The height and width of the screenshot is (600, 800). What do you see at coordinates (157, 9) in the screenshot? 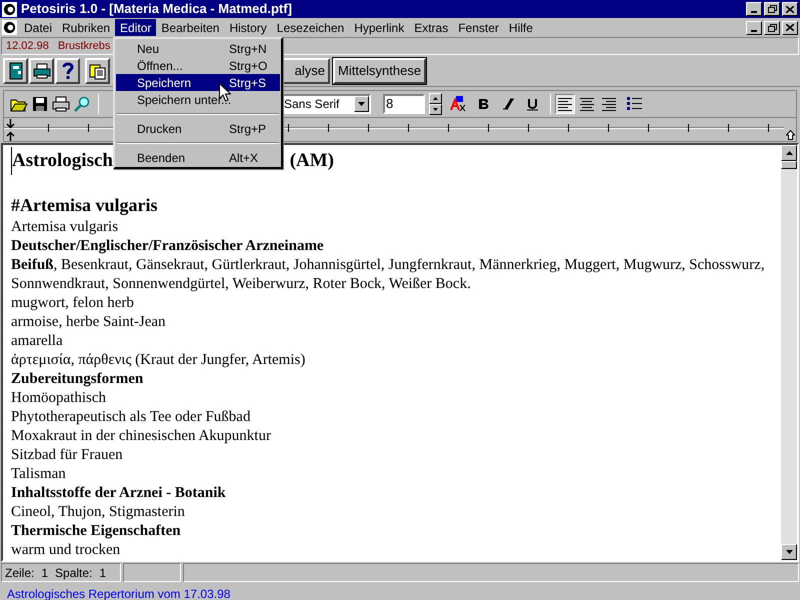
I see `window-title: Petosiris 1.0 - [Materia Medica - Matmed.ptf]` at bounding box center [157, 9].